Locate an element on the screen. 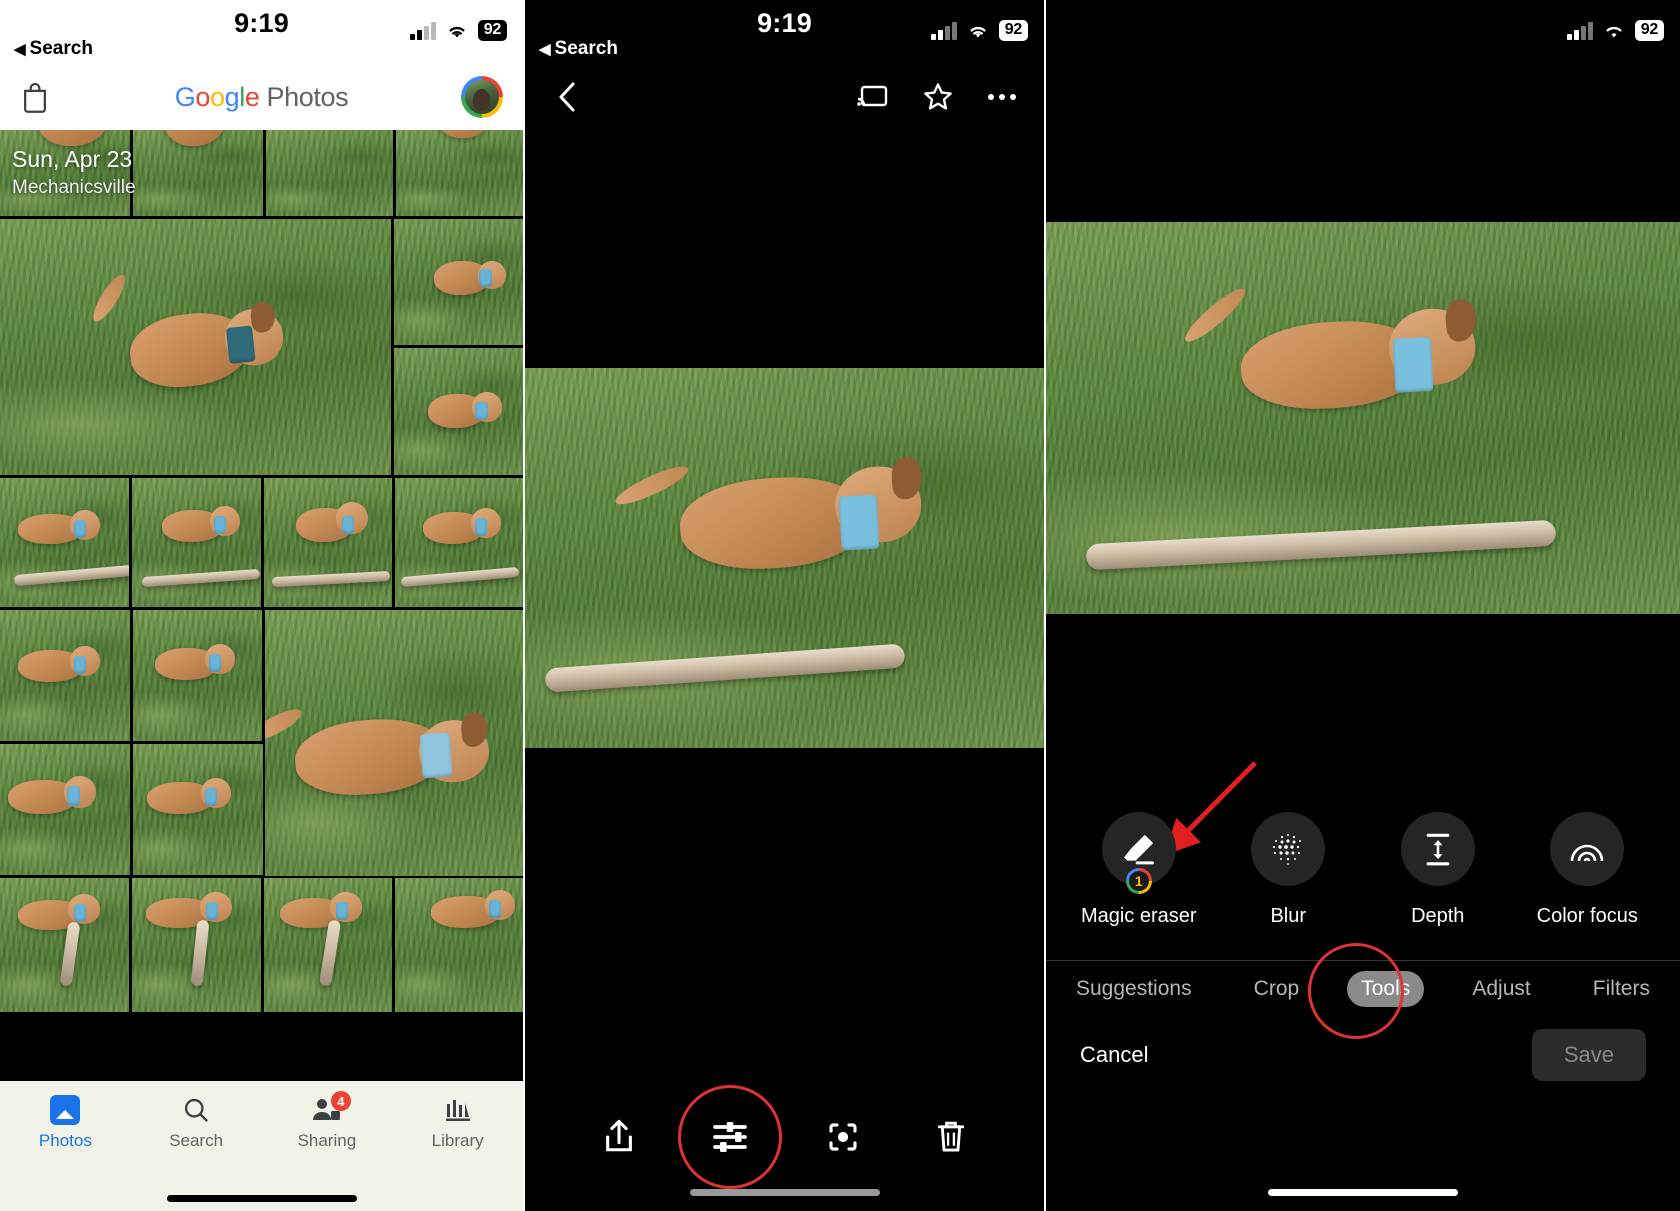 This screenshot has width=1680, height=1211. share-button is located at coordinates (619, 1137).